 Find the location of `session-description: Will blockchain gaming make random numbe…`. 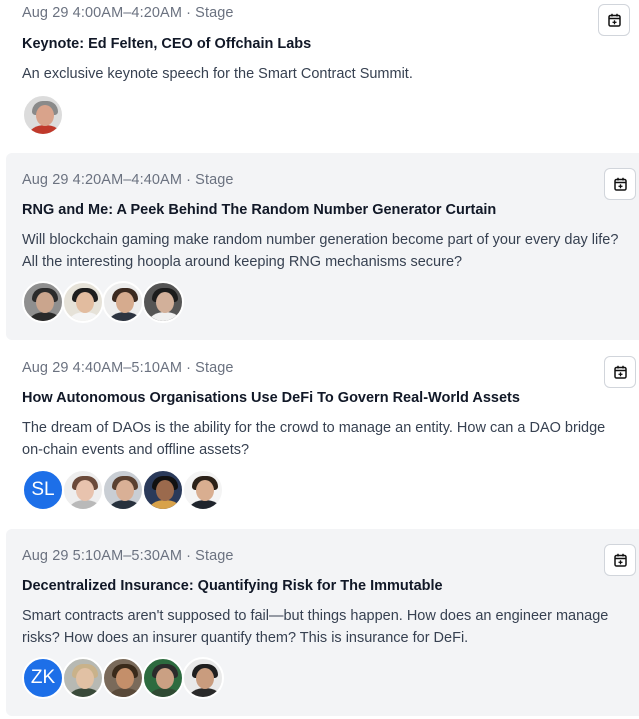

session-description: Will blockchain gaming make random numbe… is located at coordinates (320, 251).